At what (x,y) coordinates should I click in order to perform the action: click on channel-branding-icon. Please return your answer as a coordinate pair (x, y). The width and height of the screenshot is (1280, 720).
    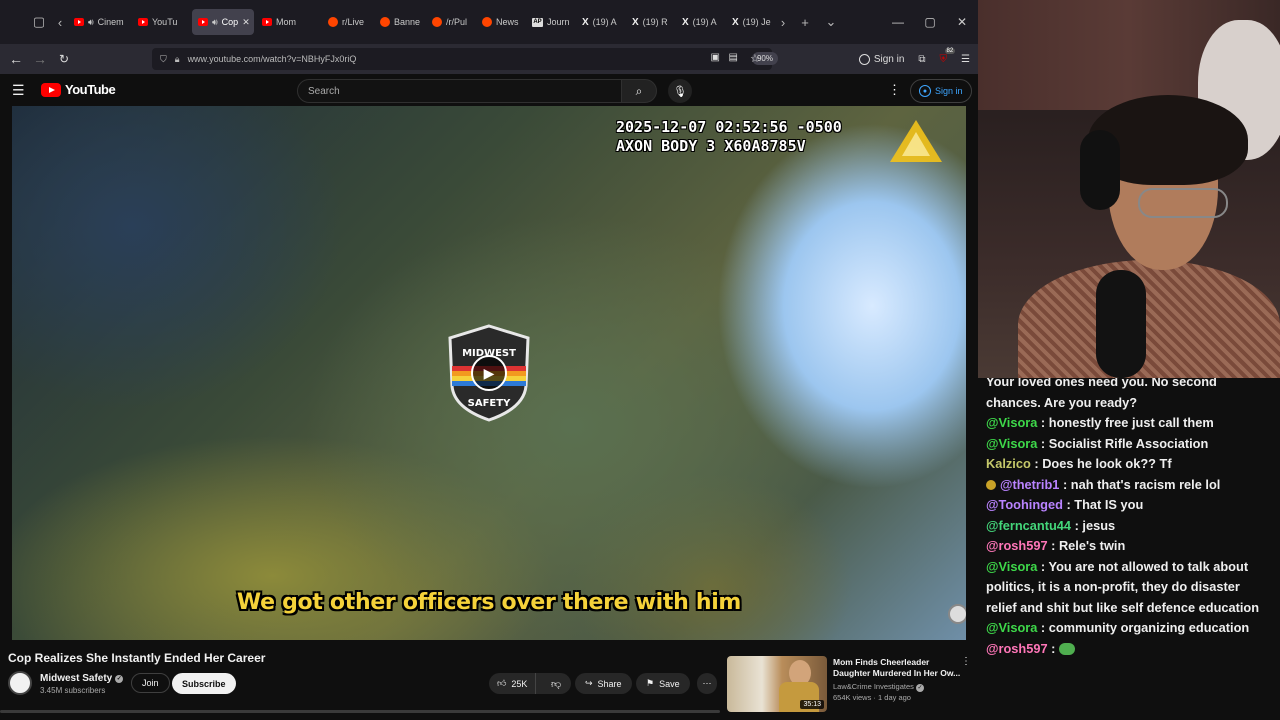
    Looking at the image, I should click on (957, 614).